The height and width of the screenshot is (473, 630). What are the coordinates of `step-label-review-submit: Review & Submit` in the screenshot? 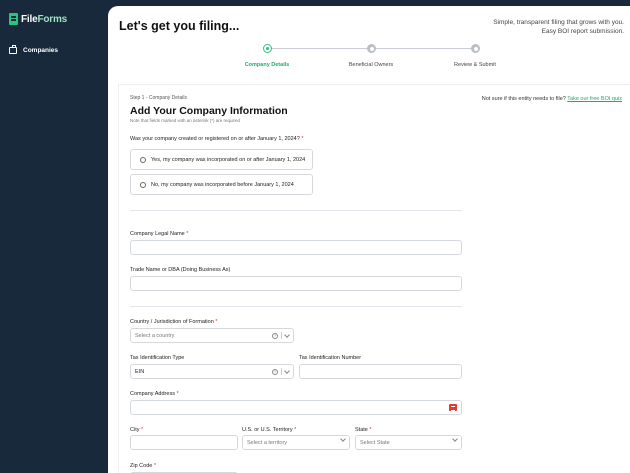 It's located at (475, 65).